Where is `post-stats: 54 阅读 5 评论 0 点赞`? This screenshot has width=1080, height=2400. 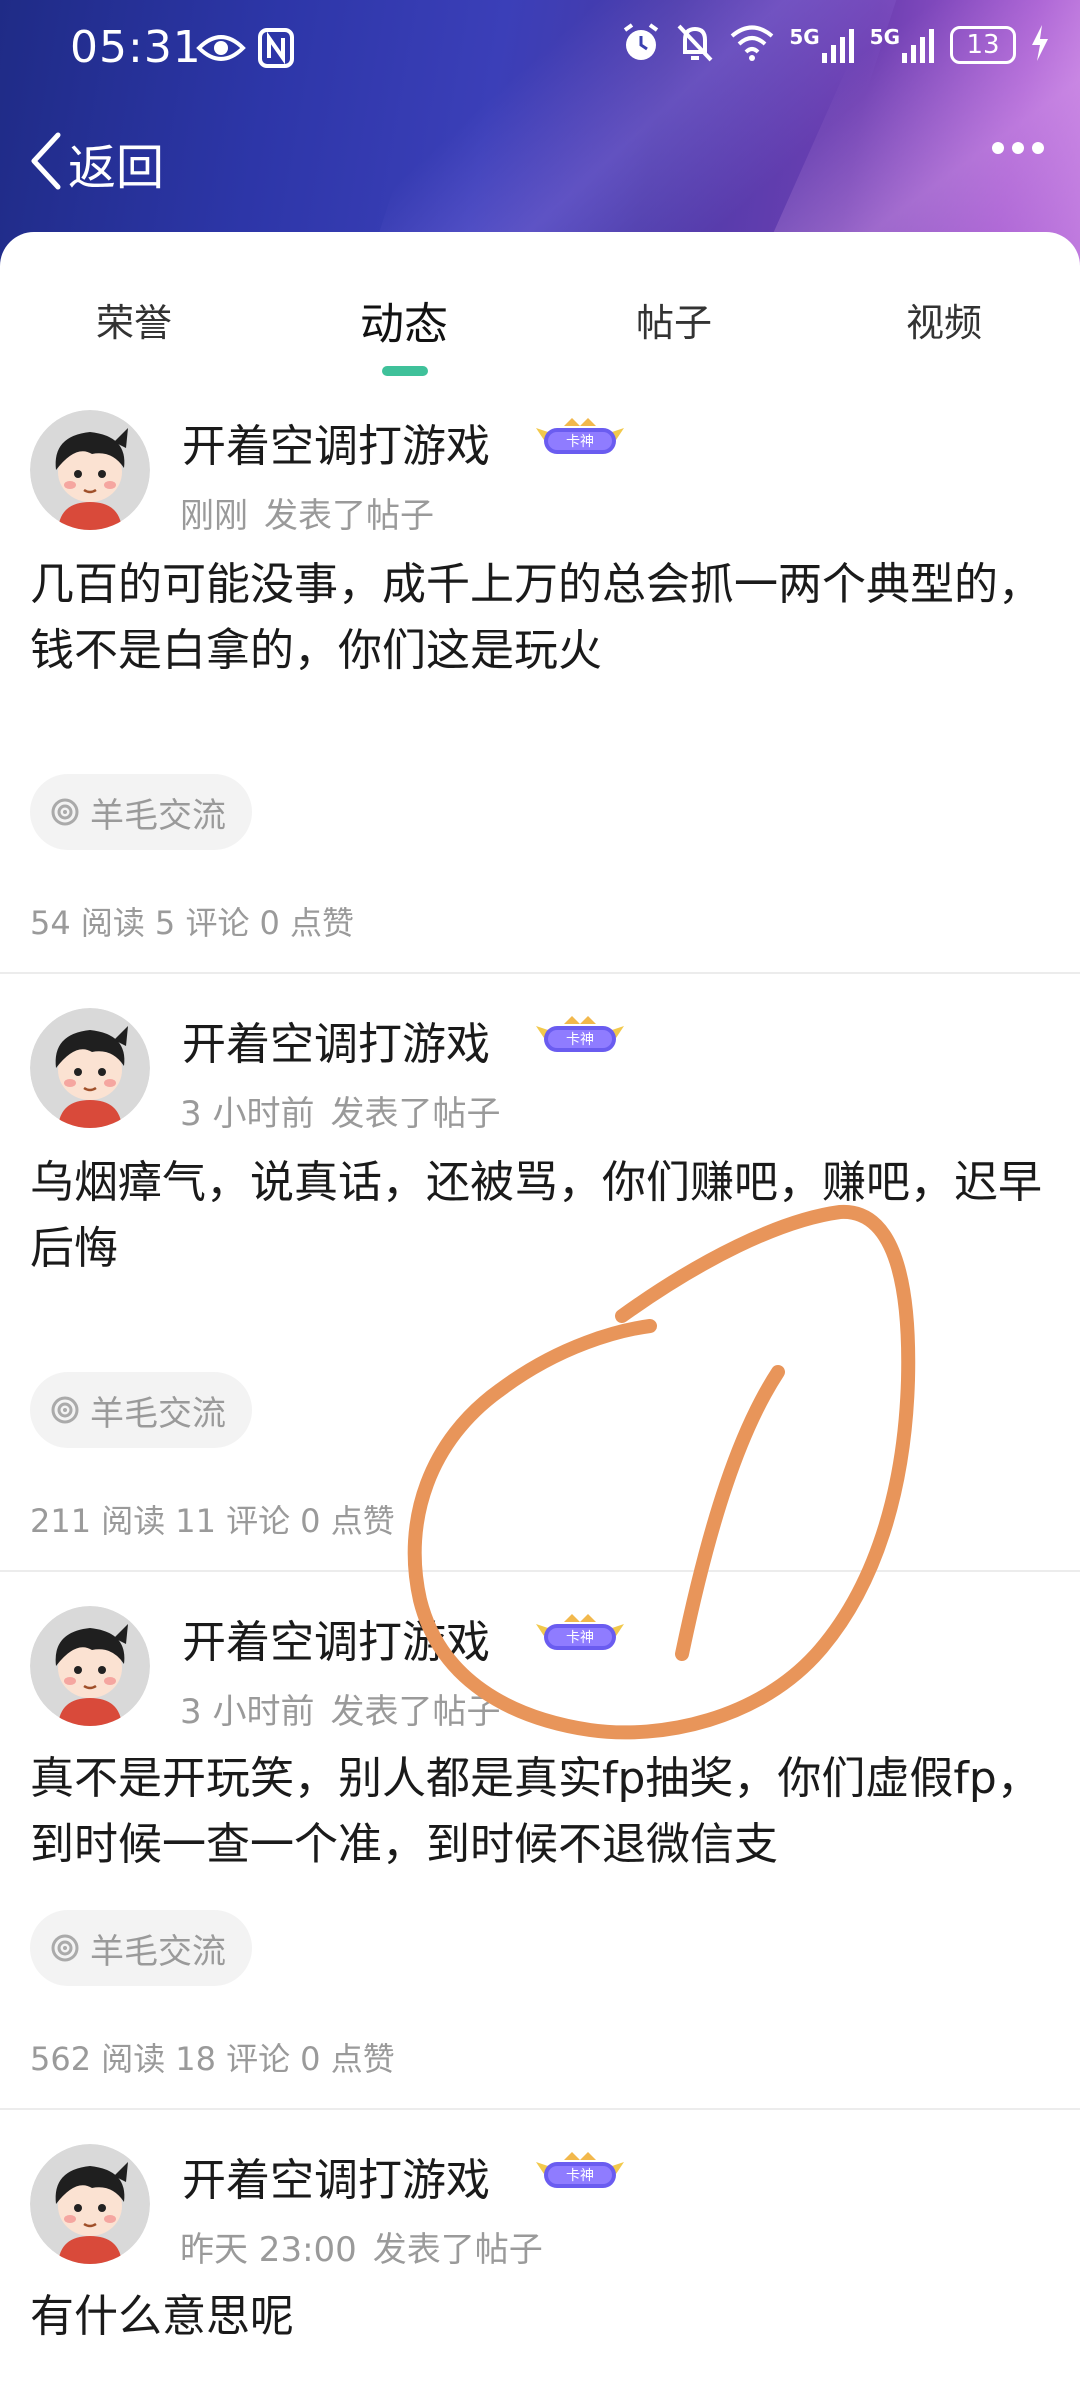
post-stats: 54 阅读 5 评论 0 点赞 is located at coordinates (197, 921).